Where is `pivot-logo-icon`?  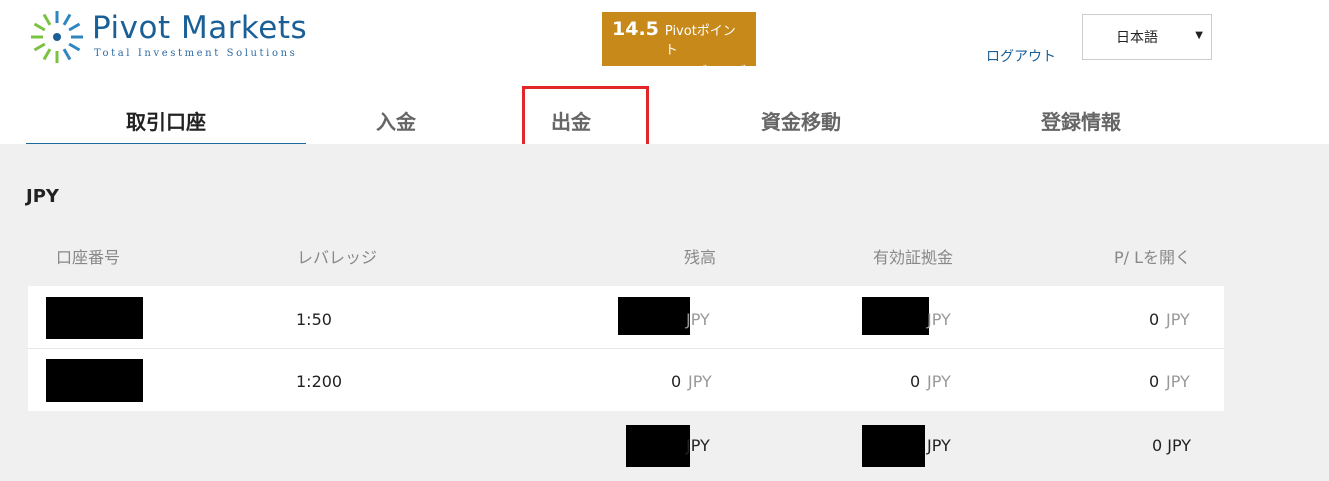
pivot-logo-icon is located at coordinates (57, 37).